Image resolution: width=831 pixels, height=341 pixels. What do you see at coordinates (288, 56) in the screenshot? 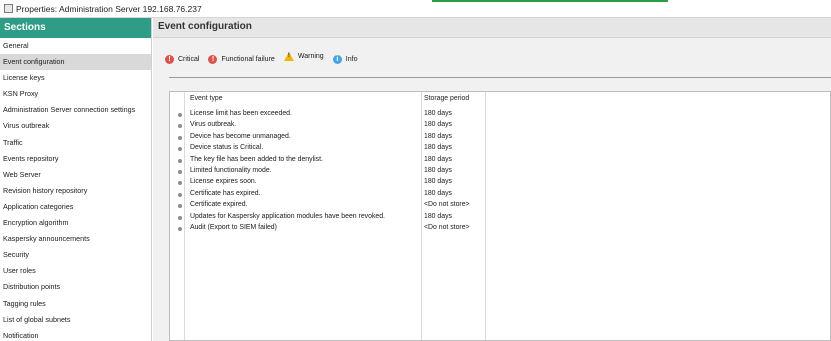
I see `warning-icon` at bounding box center [288, 56].